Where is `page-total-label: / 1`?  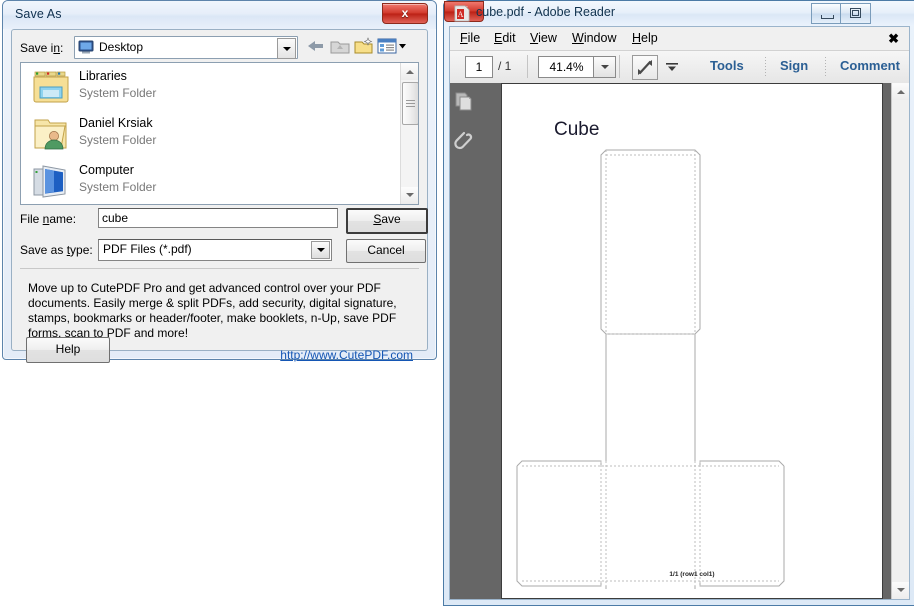
page-total-label: / 1 is located at coordinates (505, 66).